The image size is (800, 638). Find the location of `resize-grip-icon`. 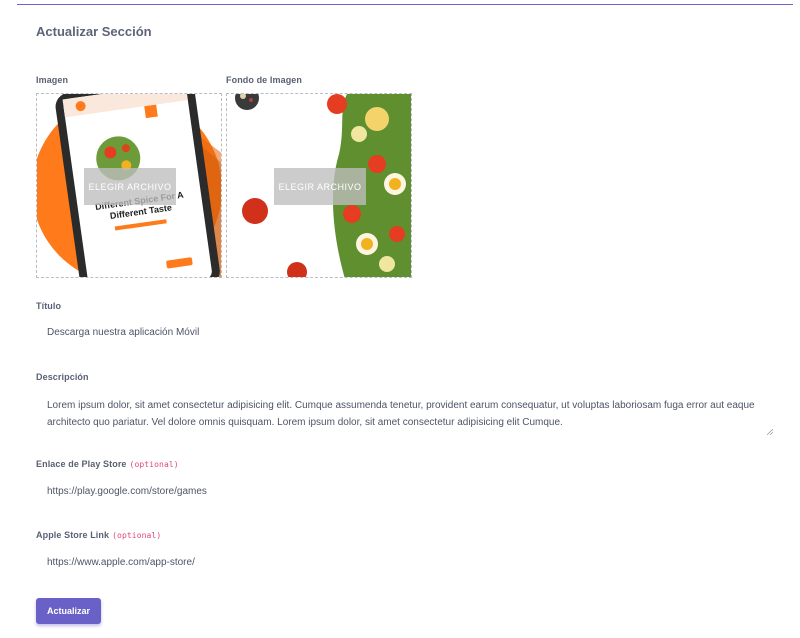

resize-grip-icon is located at coordinates (770, 432).